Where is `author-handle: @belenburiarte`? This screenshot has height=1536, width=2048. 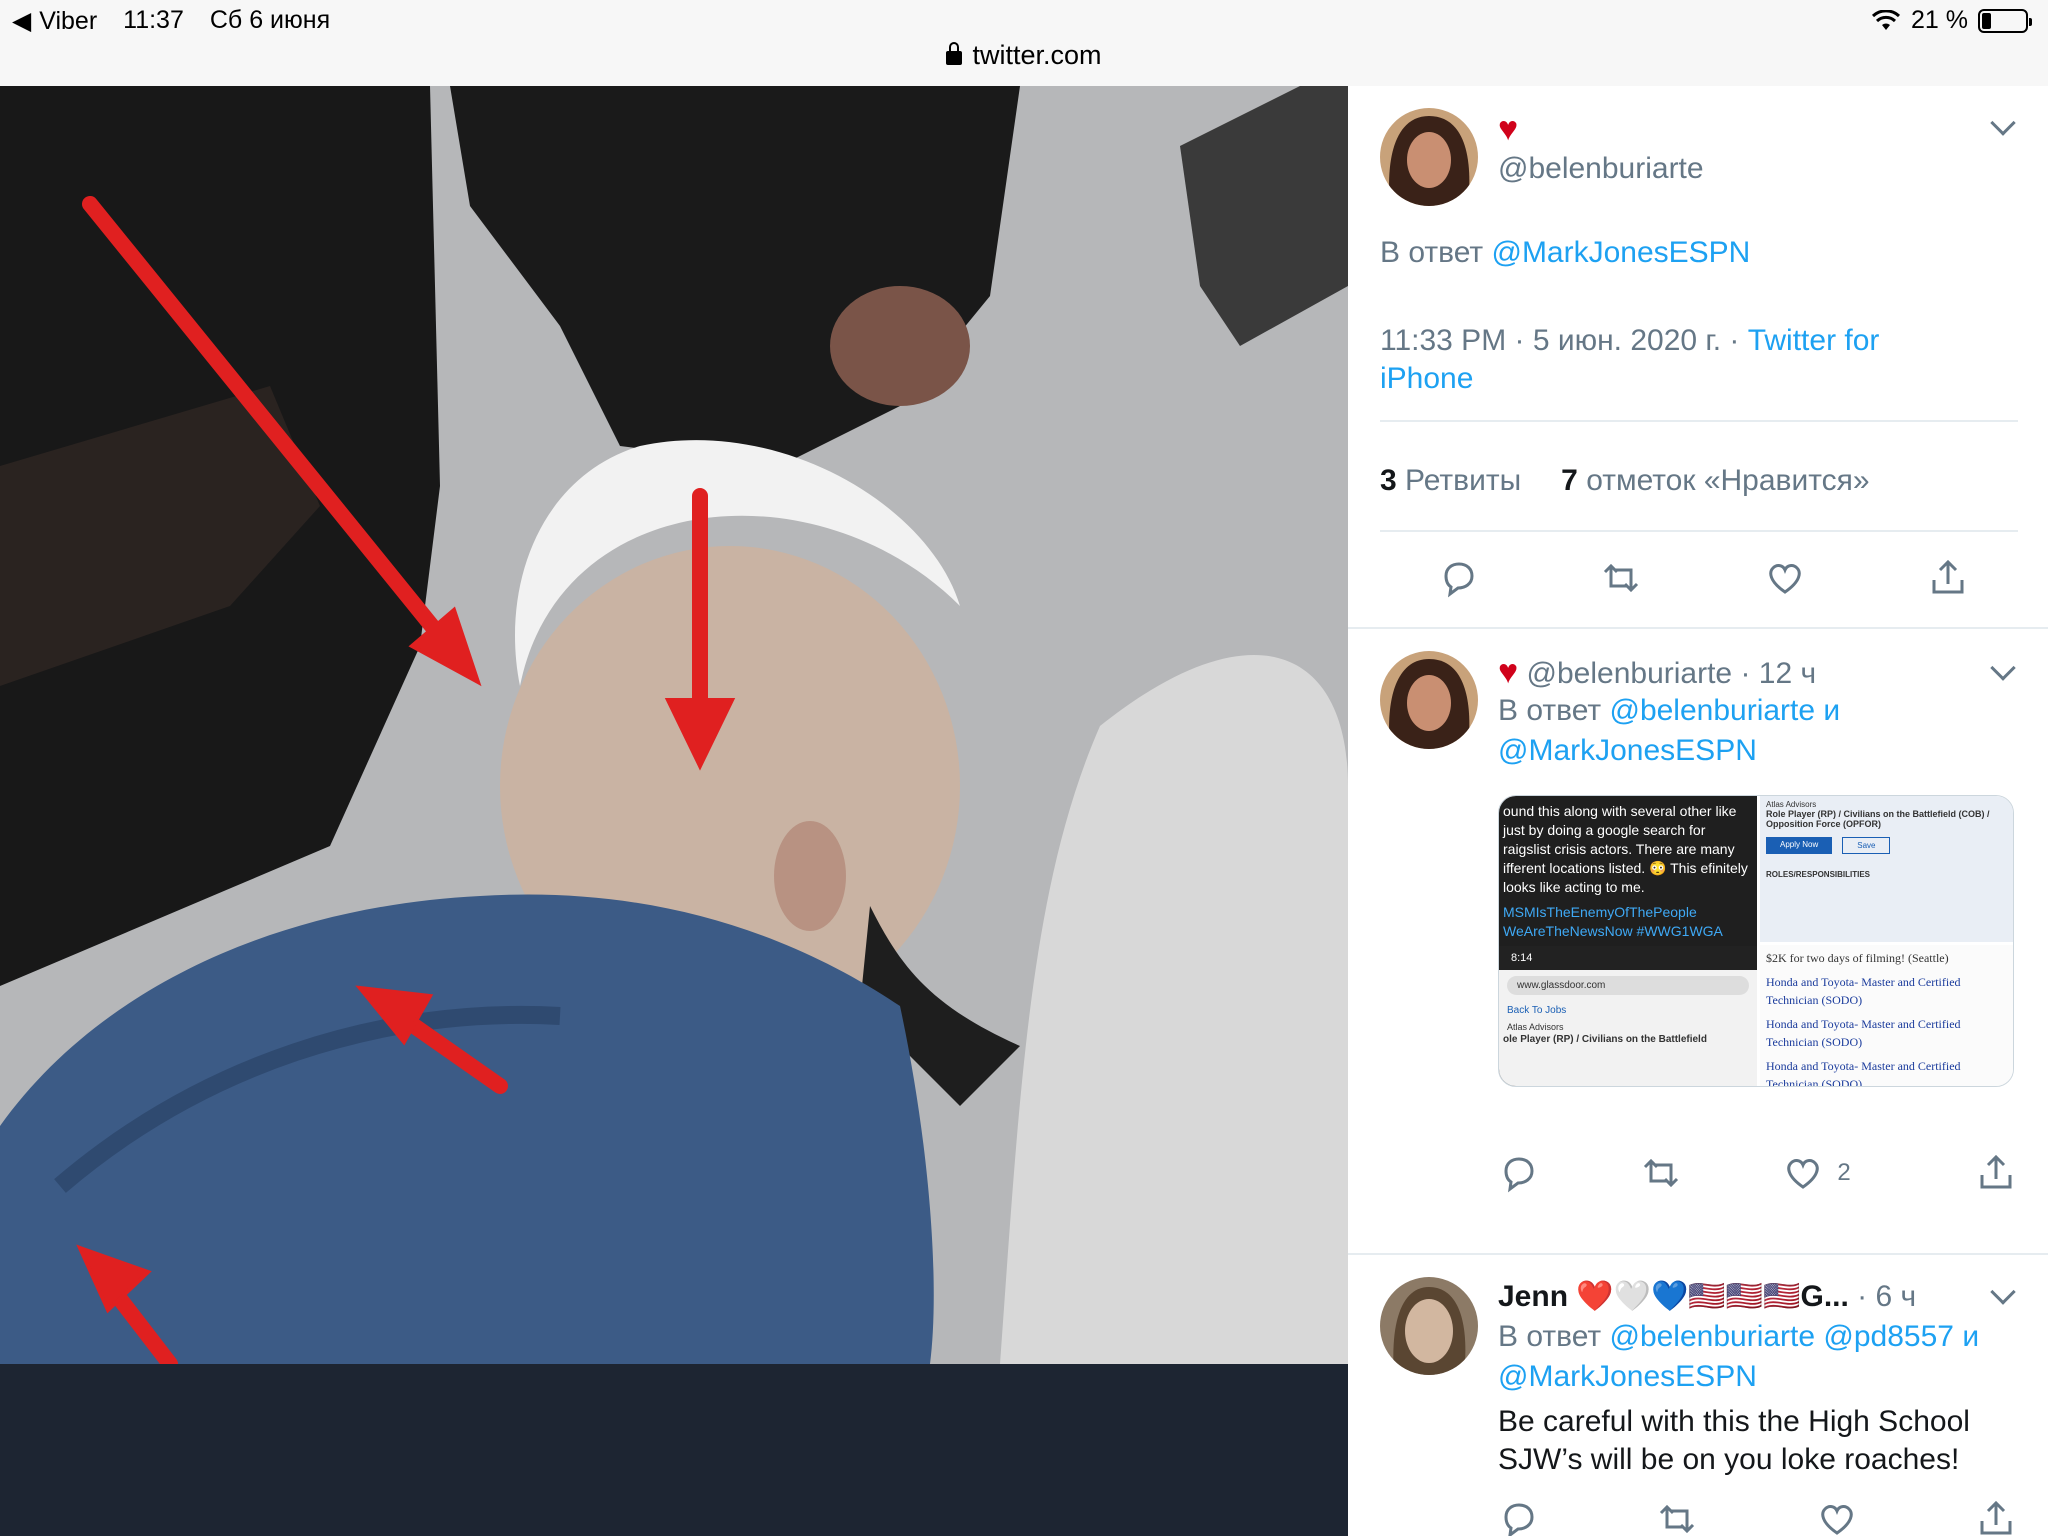 author-handle: @belenburiarte is located at coordinates (1601, 169).